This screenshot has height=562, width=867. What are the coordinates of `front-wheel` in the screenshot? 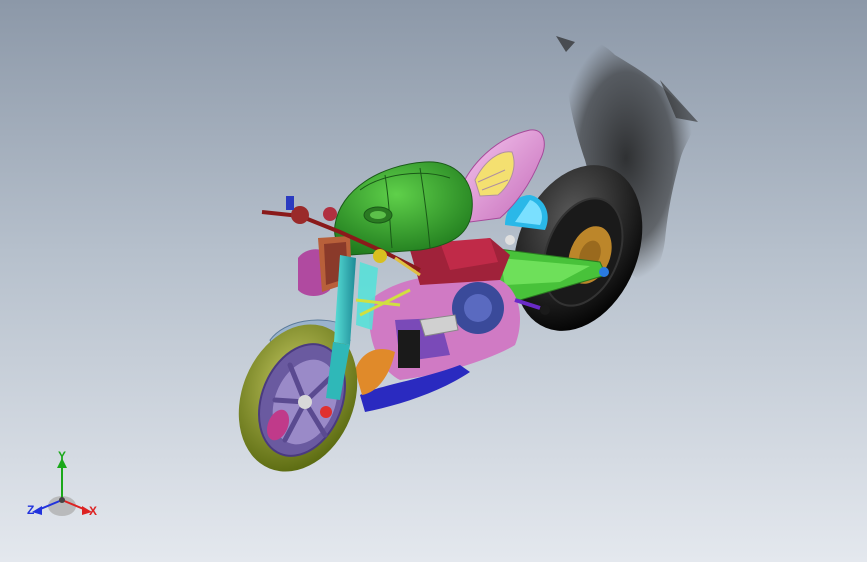 It's located at (298, 398).